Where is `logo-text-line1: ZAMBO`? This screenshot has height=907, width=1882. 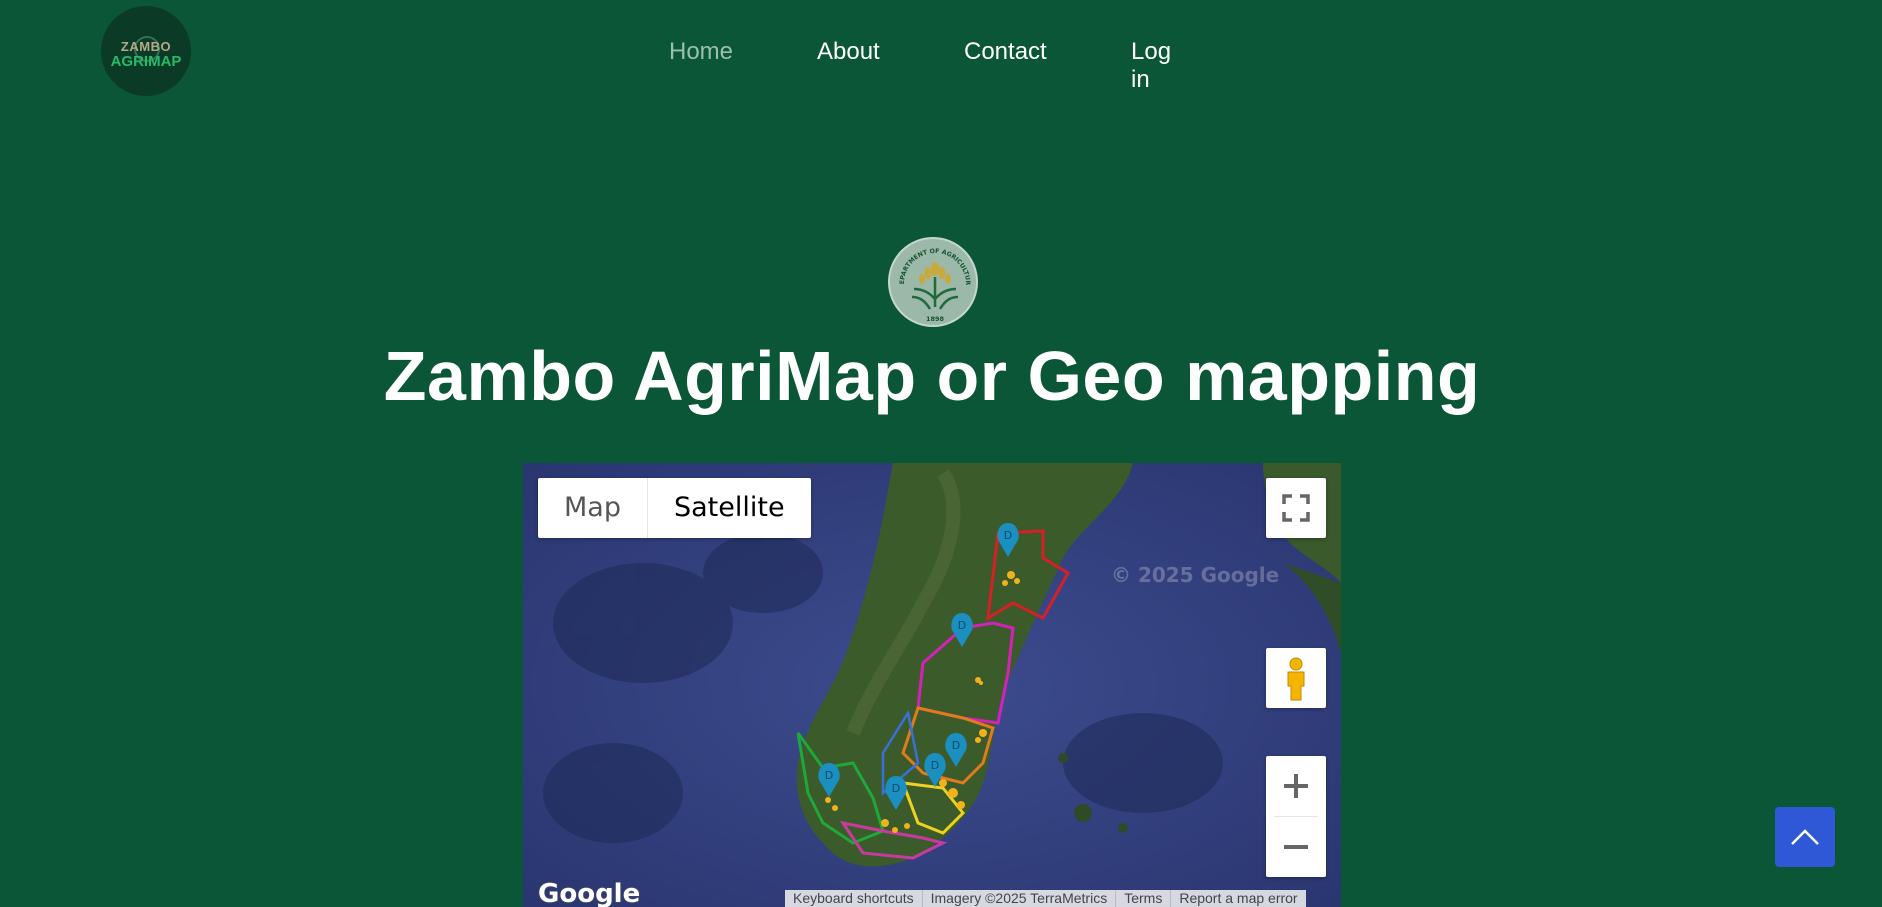
logo-text-line1: ZAMBO is located at coordinates (146, 46).